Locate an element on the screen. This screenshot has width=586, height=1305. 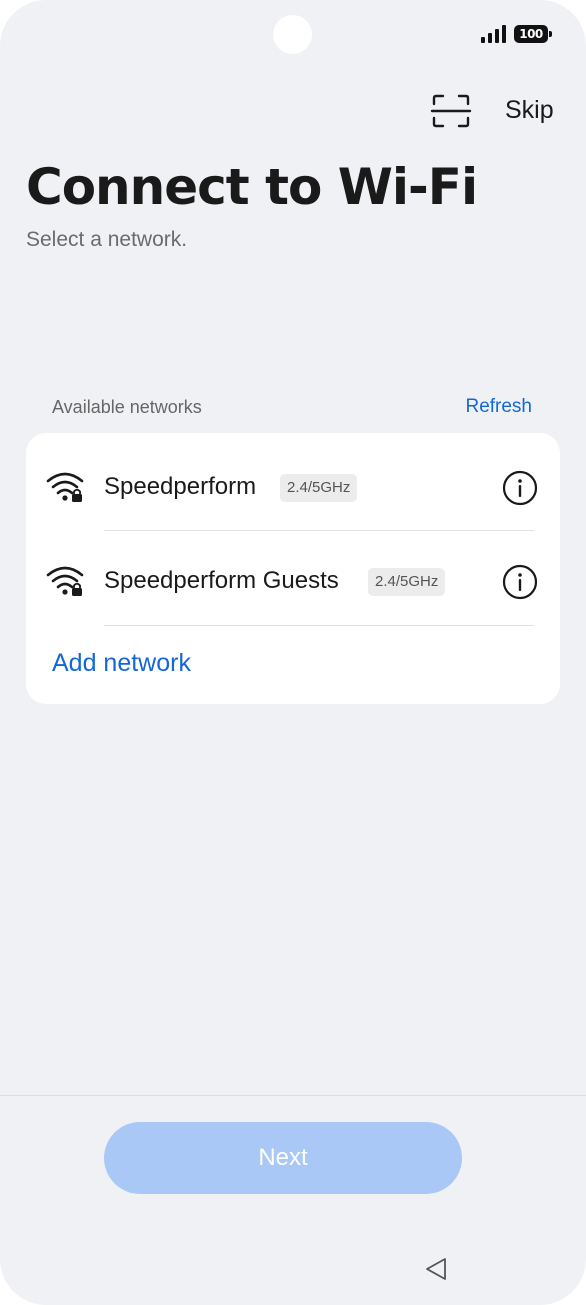
network-item-speedperform-guests: Speedperform Guests 2.4/5GHz is located at coordinates (293, 578).